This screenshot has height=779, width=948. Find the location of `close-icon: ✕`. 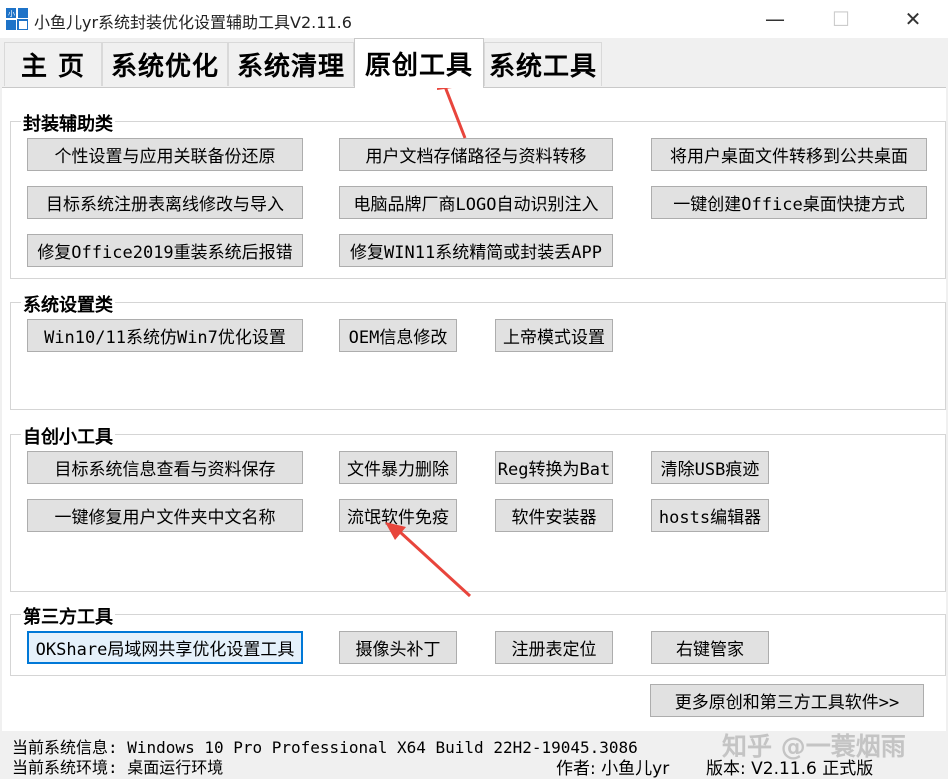

close-icon: ✕ is located at coordinates (913, 19).